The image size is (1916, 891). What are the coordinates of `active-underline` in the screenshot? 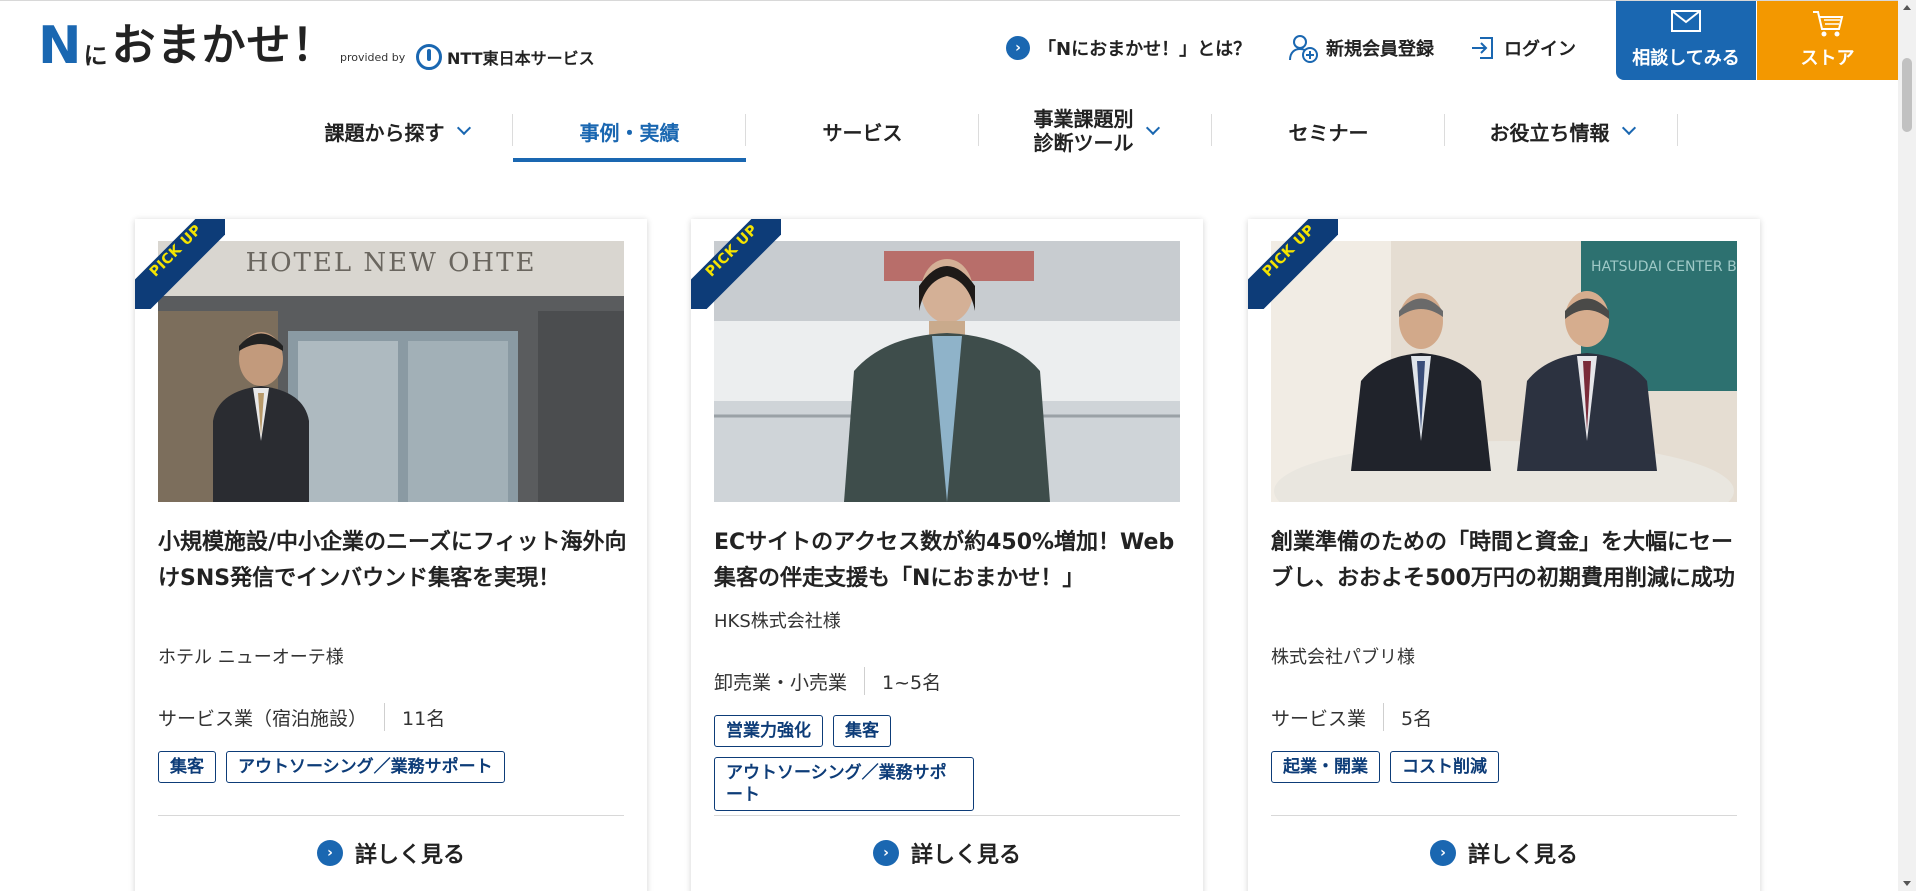 It's located at (629, 160).